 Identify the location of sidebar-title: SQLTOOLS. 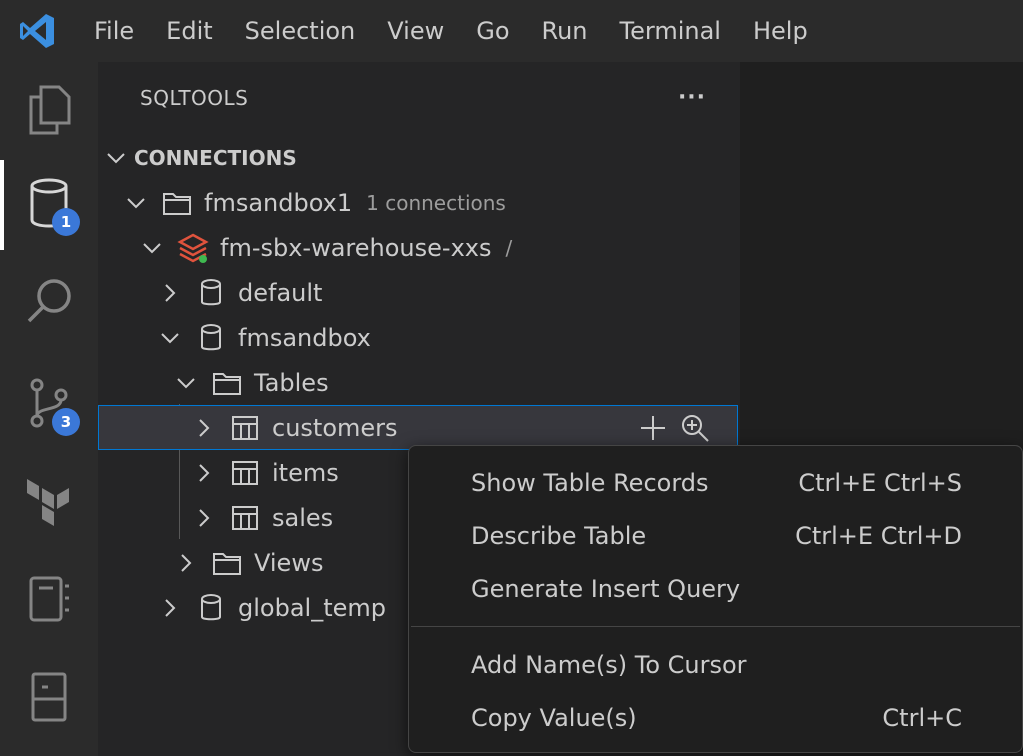
(194, 98).